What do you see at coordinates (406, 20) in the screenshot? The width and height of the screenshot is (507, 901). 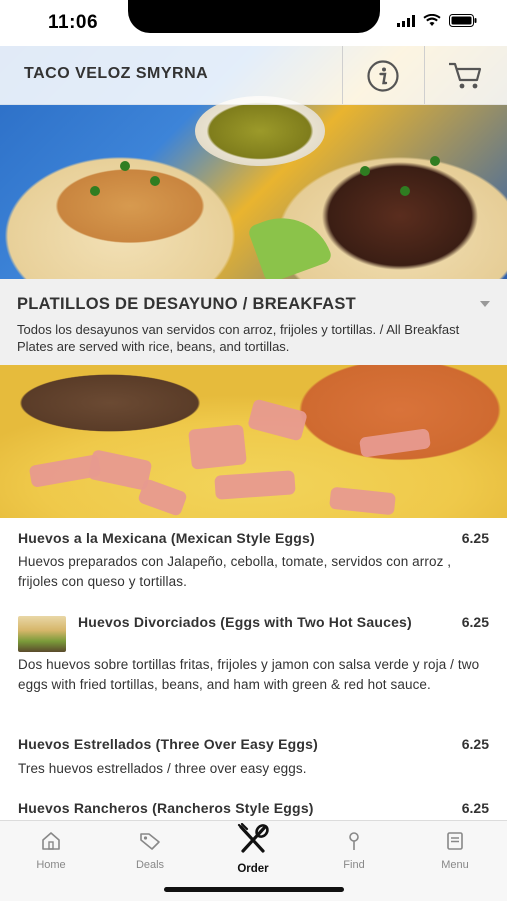 I see `signal-icon` at bounding box center [406, 20].